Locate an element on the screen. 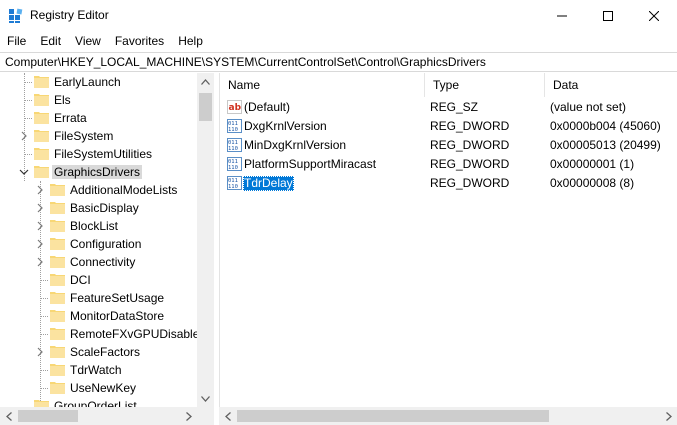 The width and height of the screenshot is (677, 425). tree-horizontal-scrollbar is located at coordinates (107, 416).